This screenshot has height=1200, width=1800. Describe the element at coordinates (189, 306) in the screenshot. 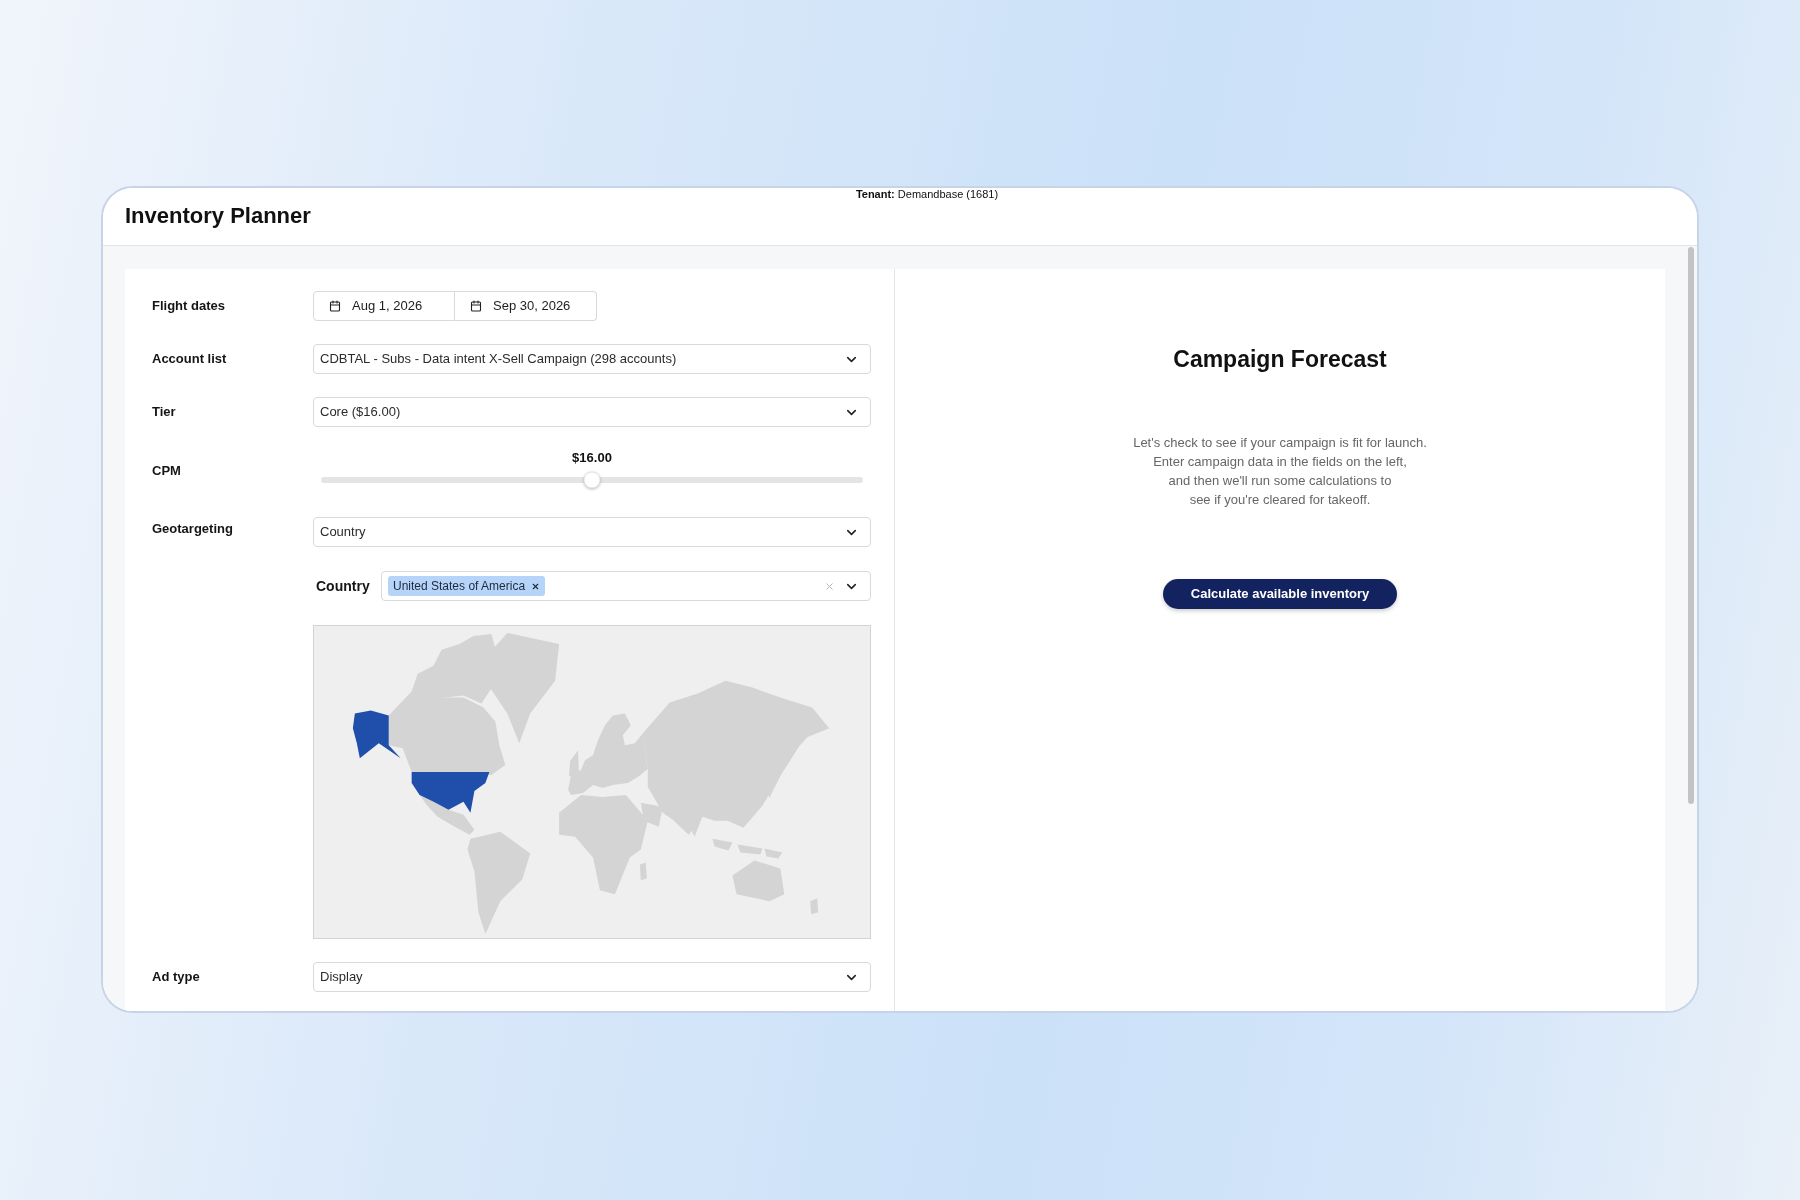

I see `field-label: Flight dates` at that location.